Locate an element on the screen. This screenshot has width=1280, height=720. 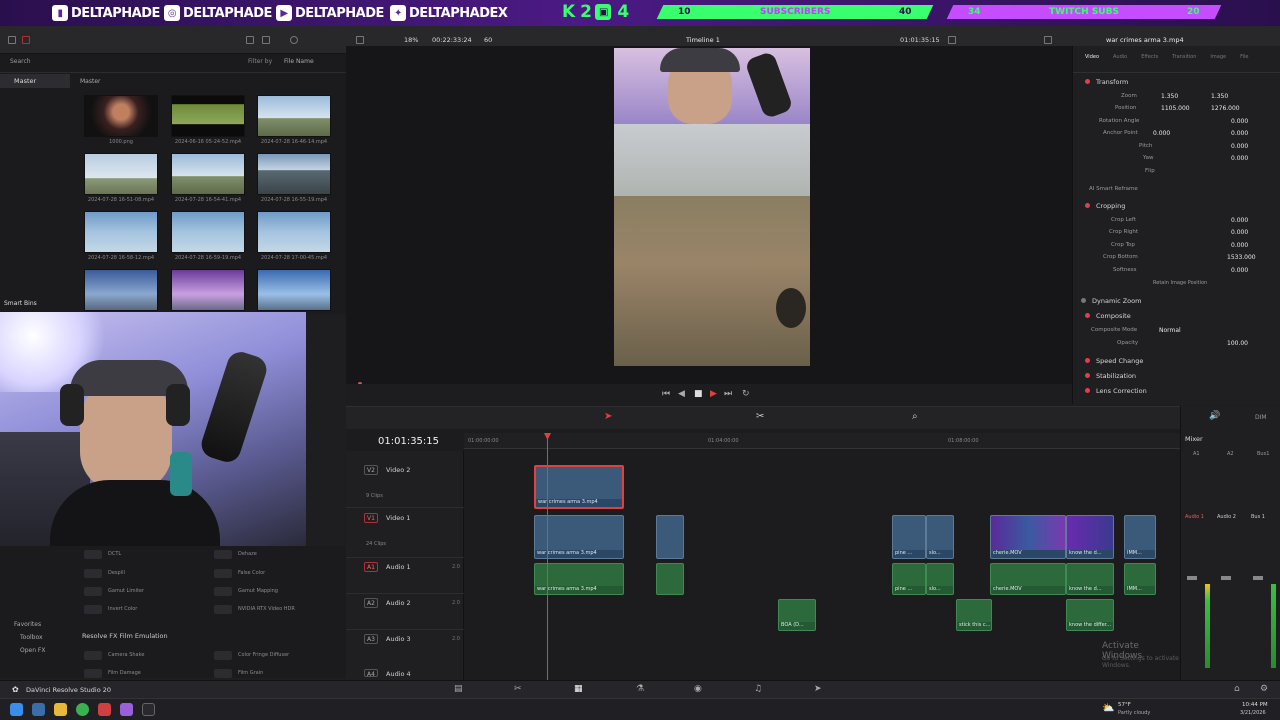
rotation-value: 0.000 is located at coordinates (1239, 121).